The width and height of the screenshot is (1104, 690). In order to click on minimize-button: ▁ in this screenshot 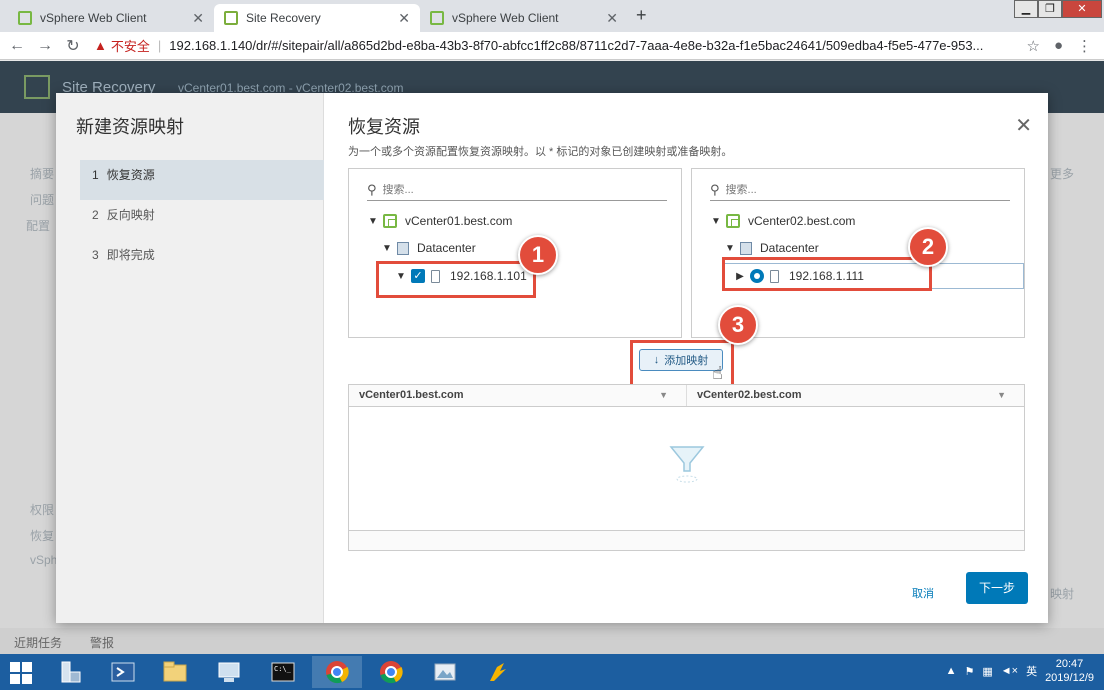, I will do `click(1026, 9)`.